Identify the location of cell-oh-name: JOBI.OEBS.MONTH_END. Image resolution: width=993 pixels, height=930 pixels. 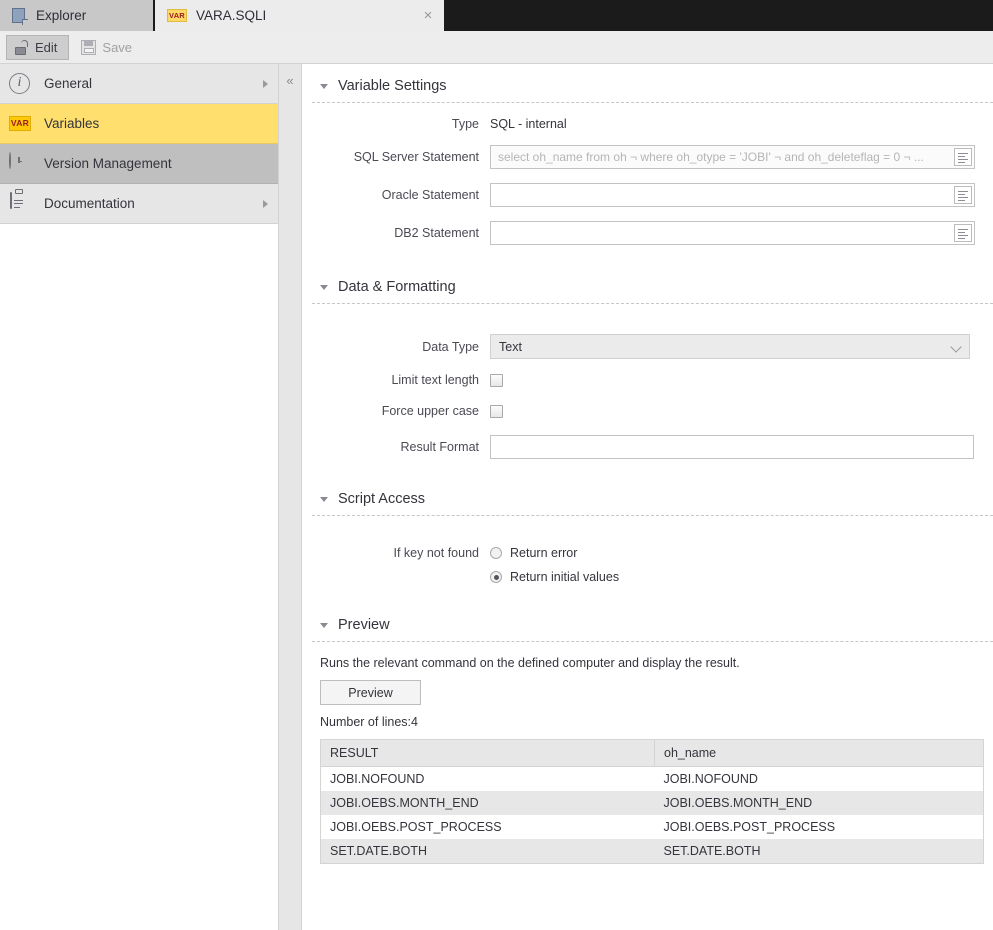
(819, 803).